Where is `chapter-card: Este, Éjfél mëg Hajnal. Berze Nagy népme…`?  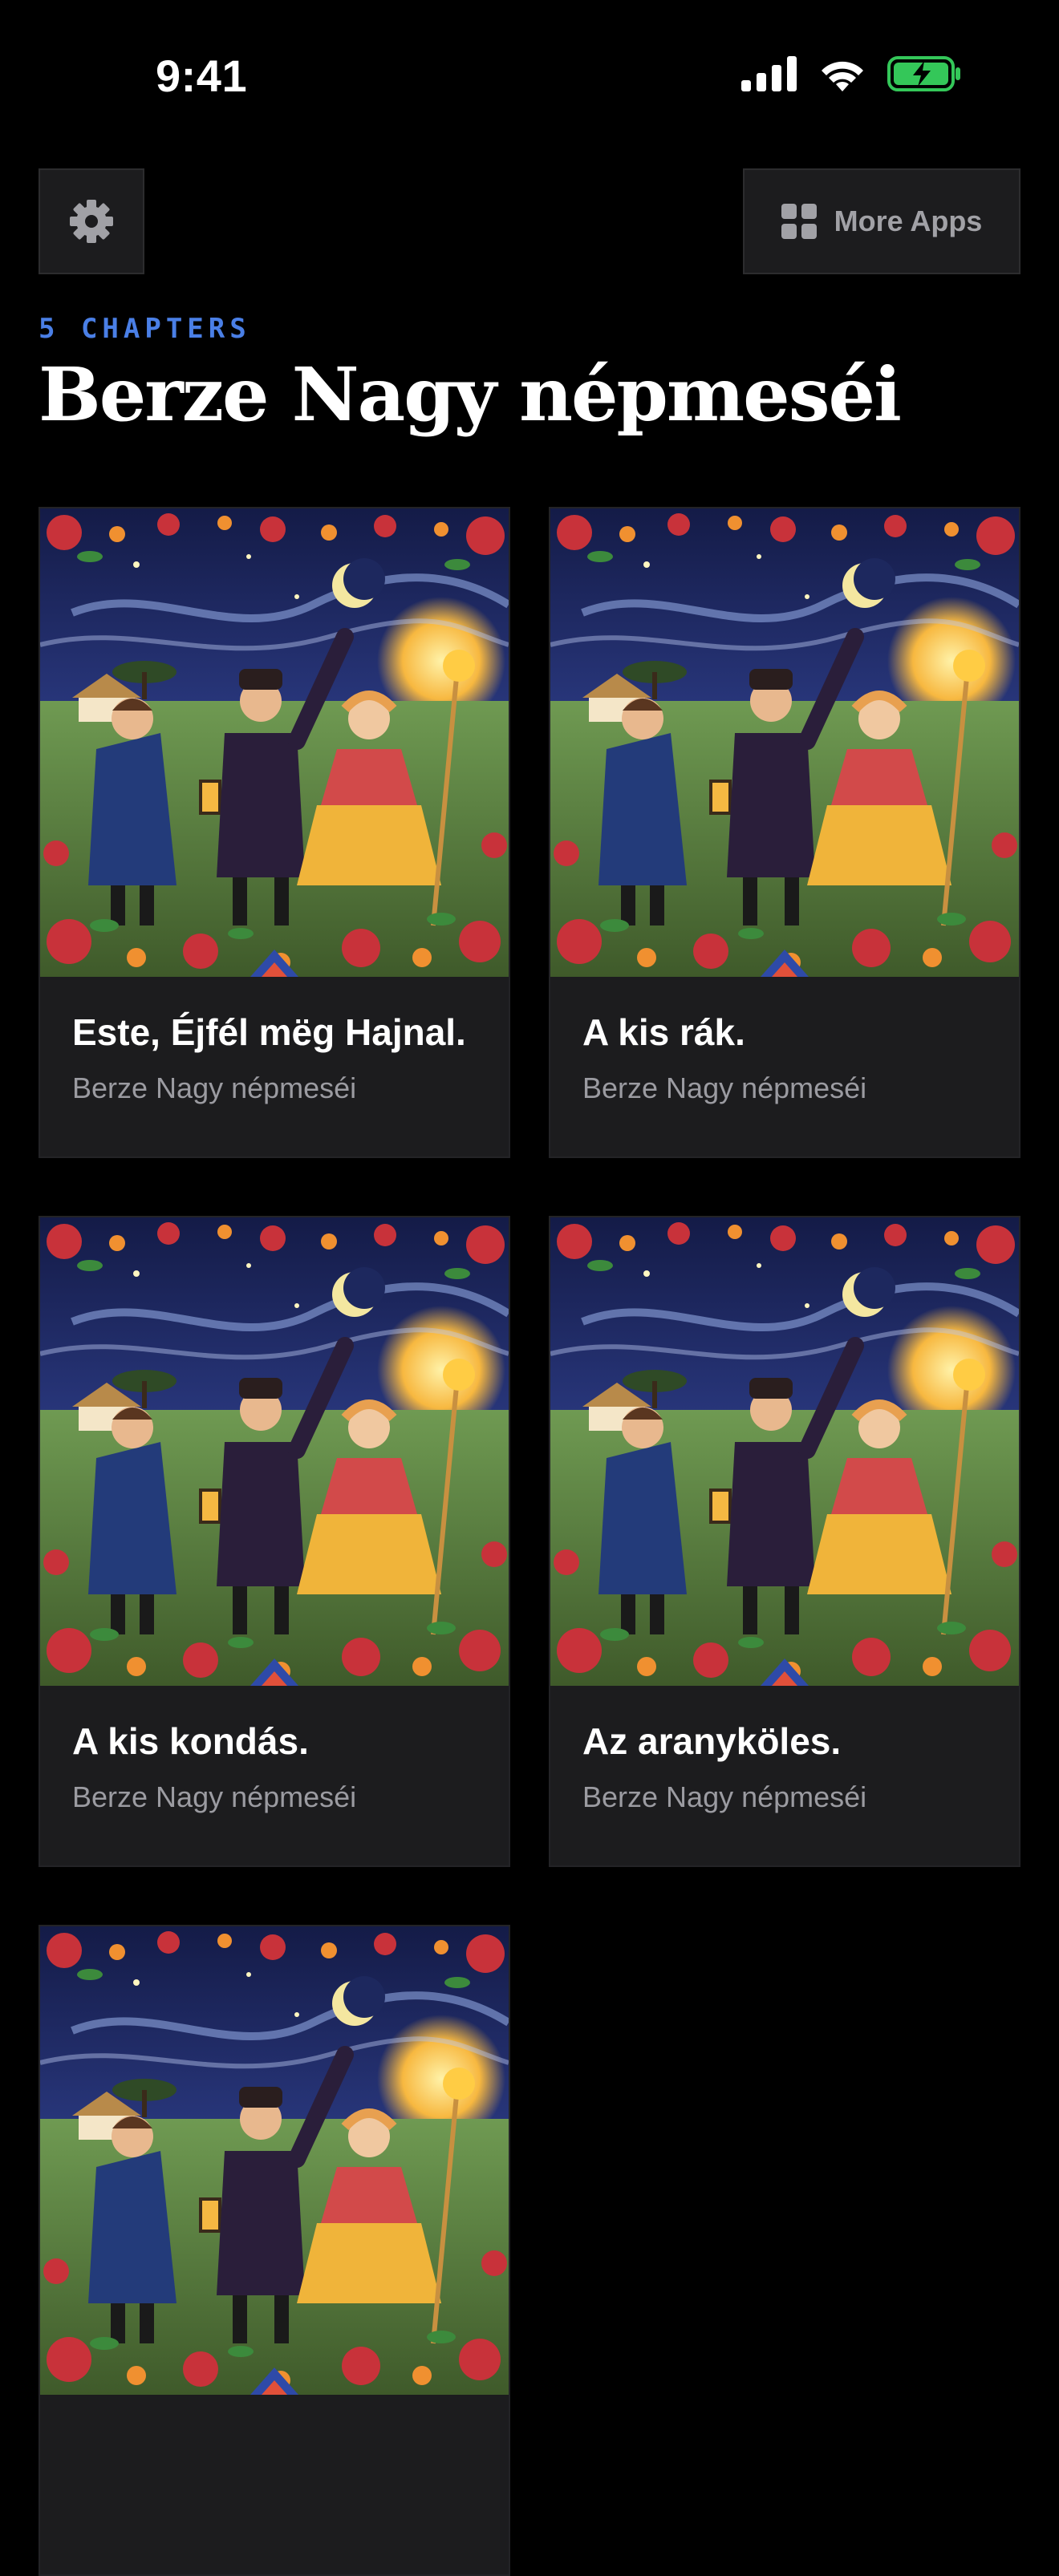 chapter-card: Este, Éjfél mëg Hajnal. Berze Nagy népme… is located at coordinates (274, 832).